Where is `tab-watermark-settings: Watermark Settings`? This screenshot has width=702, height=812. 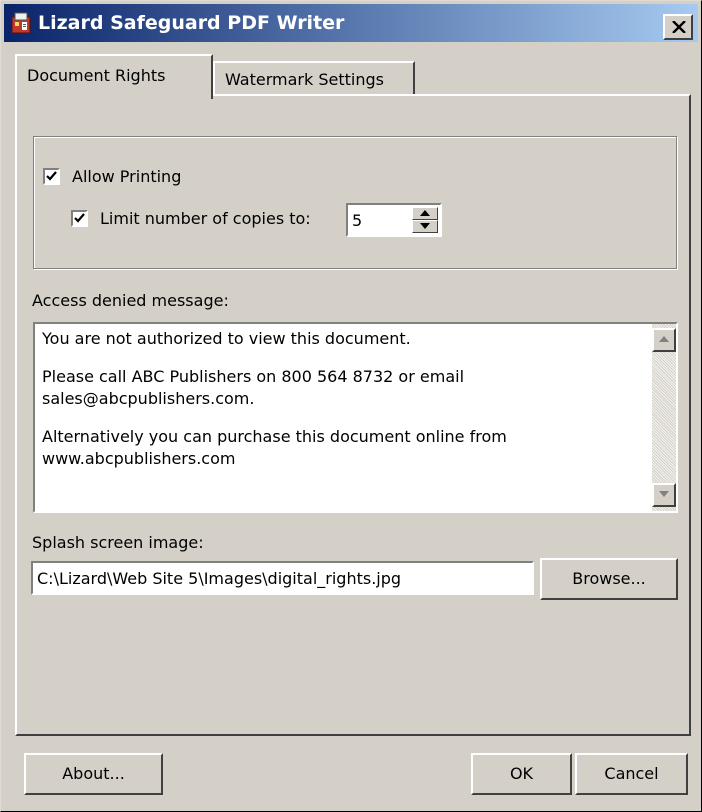
tab-watermark-settings: Watermark Settings is located at coordinates (314, 78).